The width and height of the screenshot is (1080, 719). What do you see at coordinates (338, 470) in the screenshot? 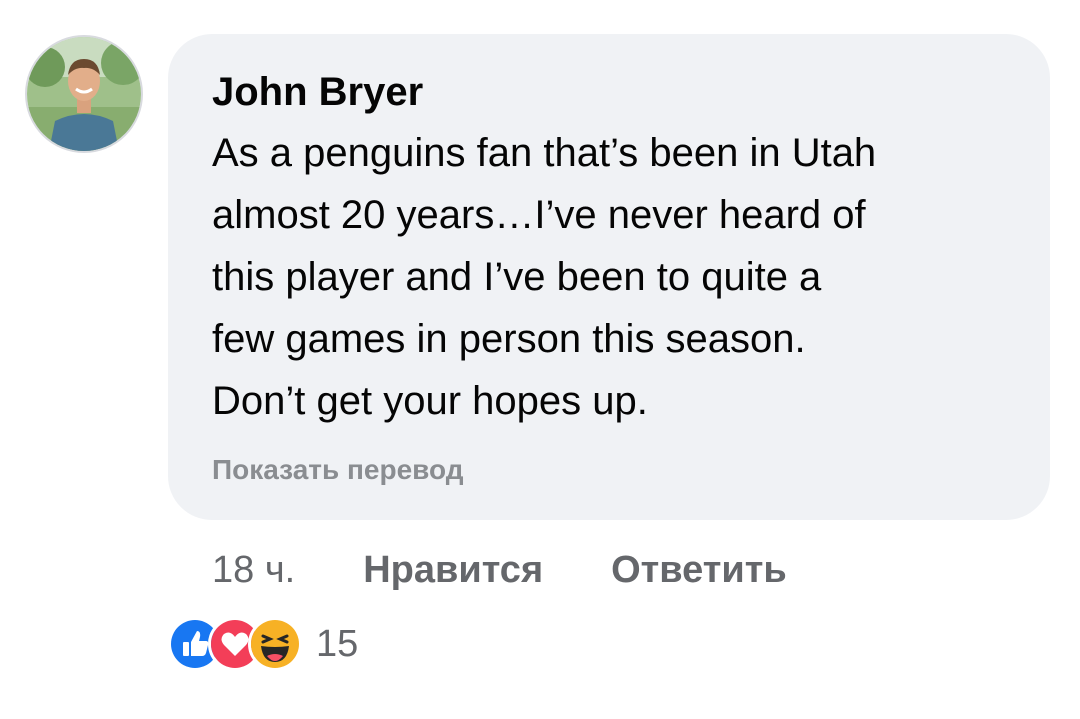
I see `show-translation-link: Показать перевод` at bounding box center [338, 470].